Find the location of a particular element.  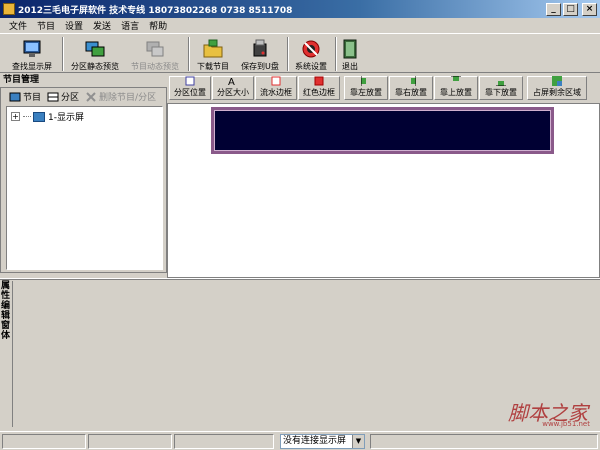

program-tools: 节目 分区 删除节目/分区 is located at coordinates (83, 96).